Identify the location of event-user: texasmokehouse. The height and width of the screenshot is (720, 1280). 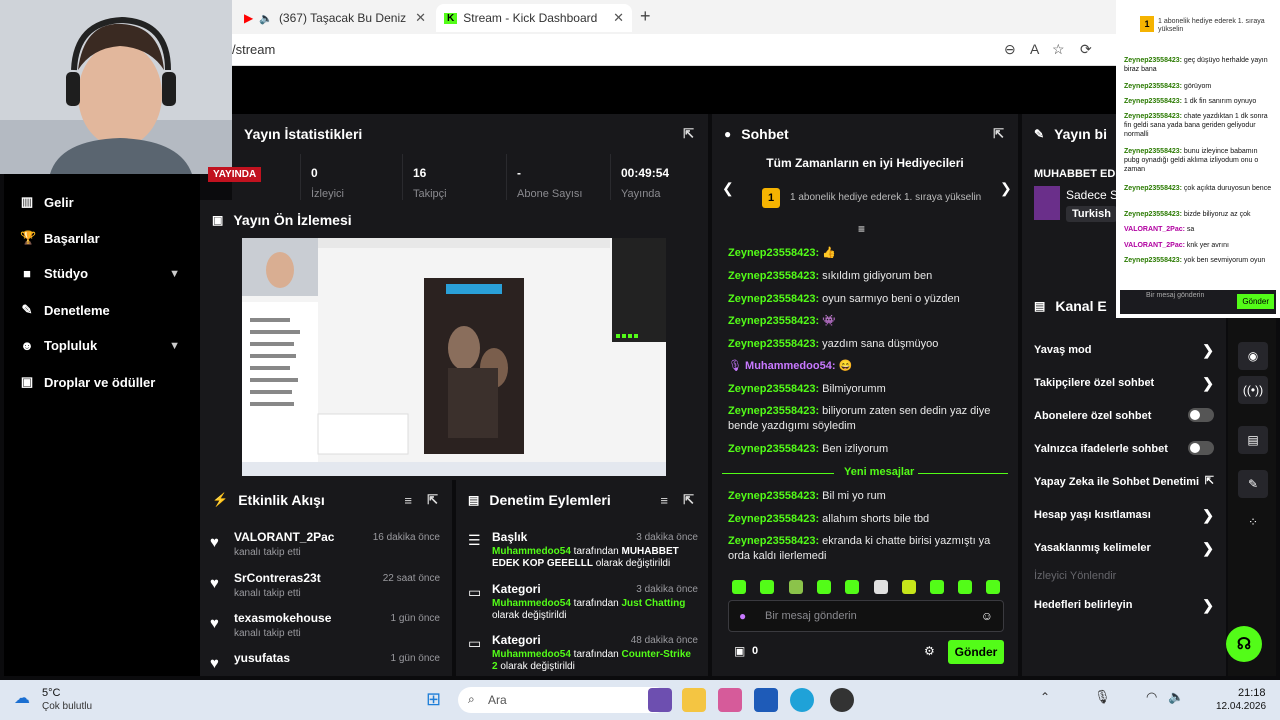
(282, 618).